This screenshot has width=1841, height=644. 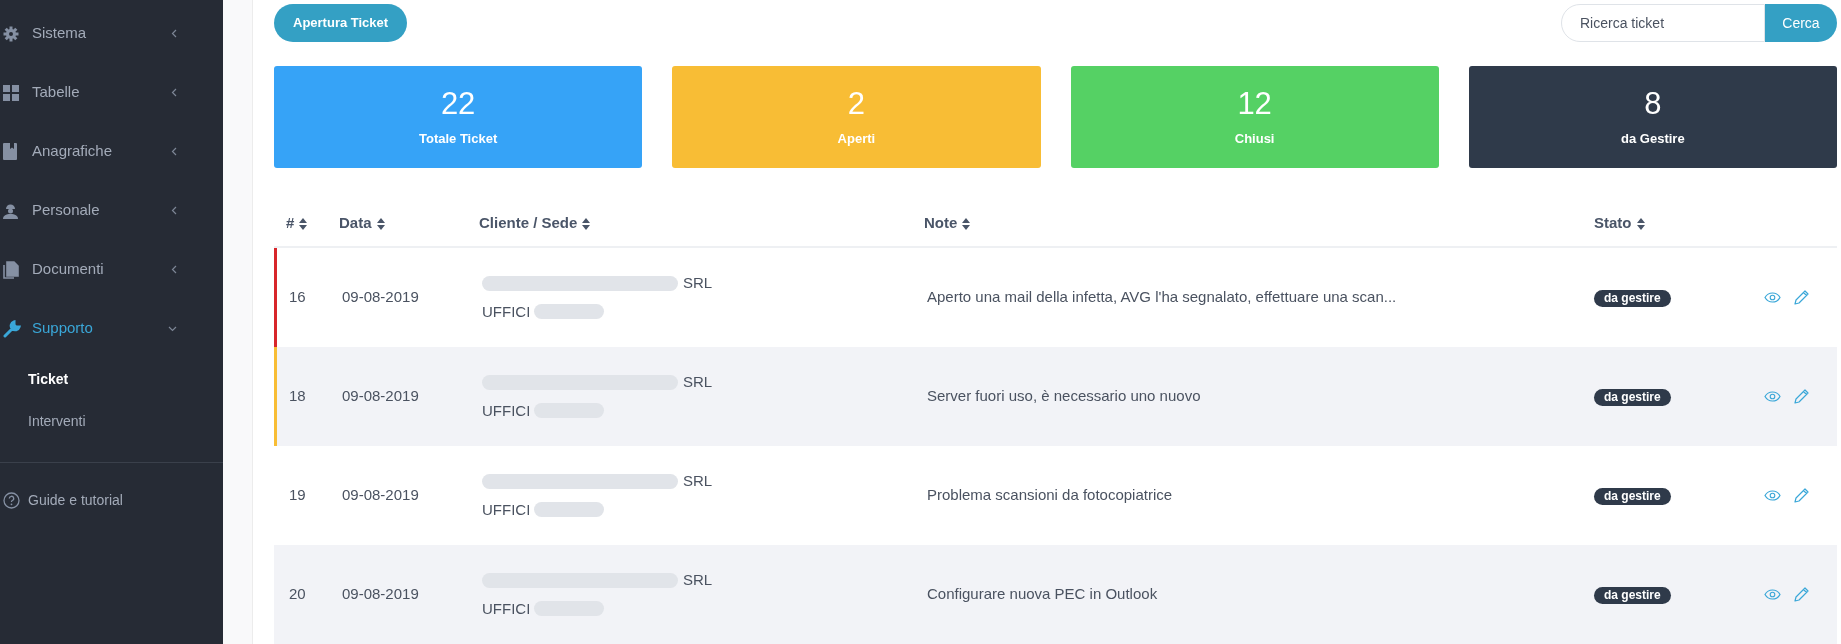 I want to click on table-row: 19 09-08-2019 SRL UFFICI Problema scansioni da fotocopiatrice da gestire, so click(x=1055, y=495).